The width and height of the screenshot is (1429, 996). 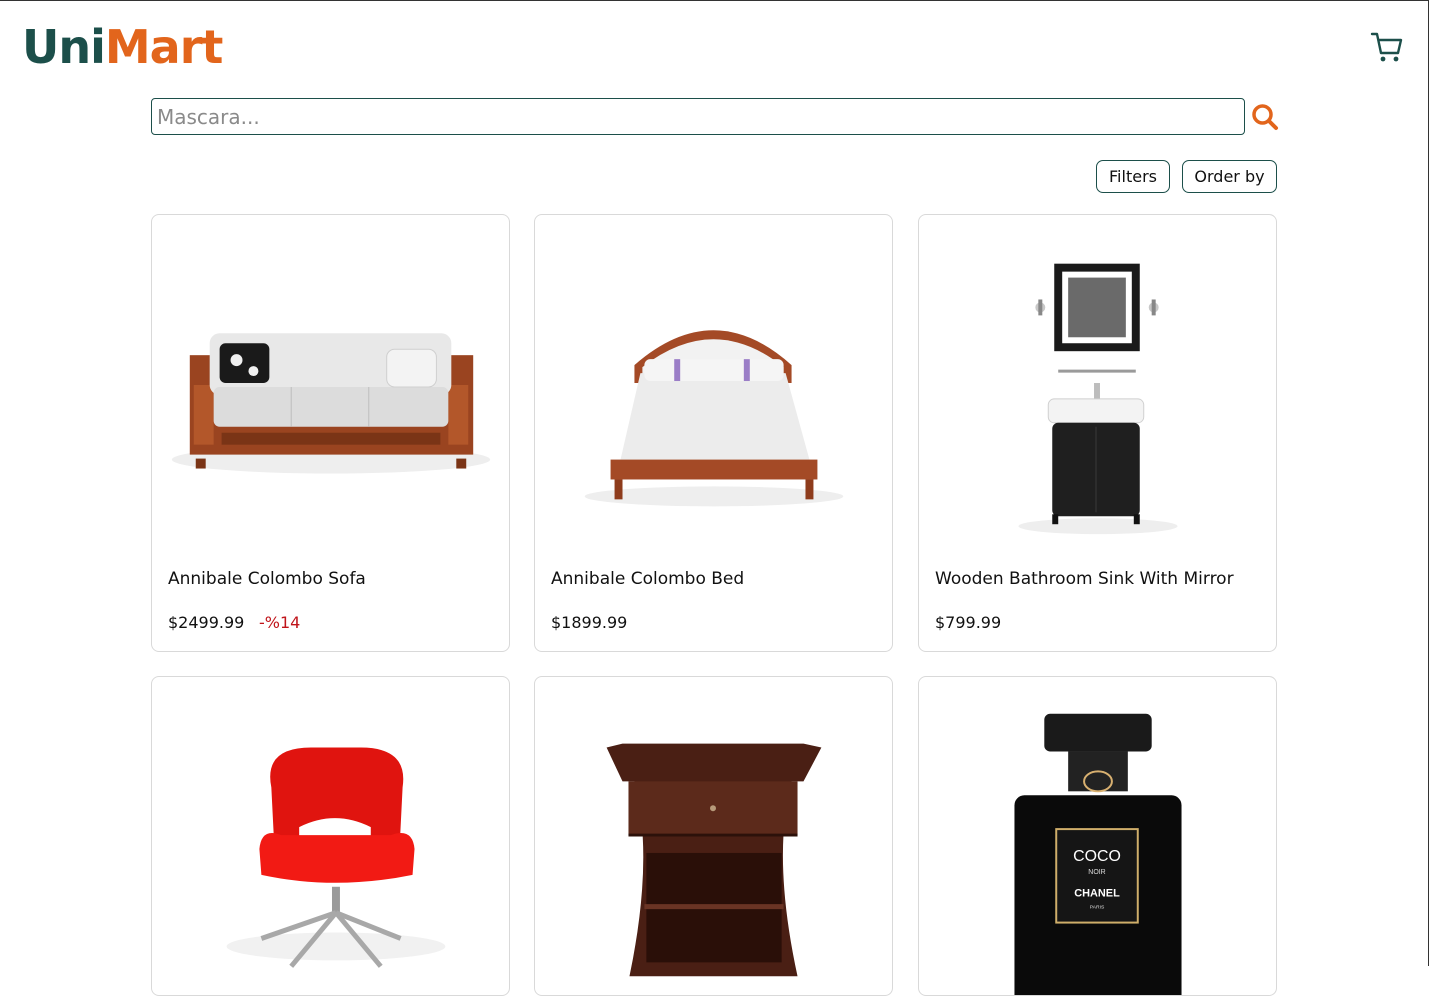 What do you see at coordinates (1097, 894) in the screenshot?
I see `perfume-label-chanel: CHANEL` at bounding box center [1097, 894].